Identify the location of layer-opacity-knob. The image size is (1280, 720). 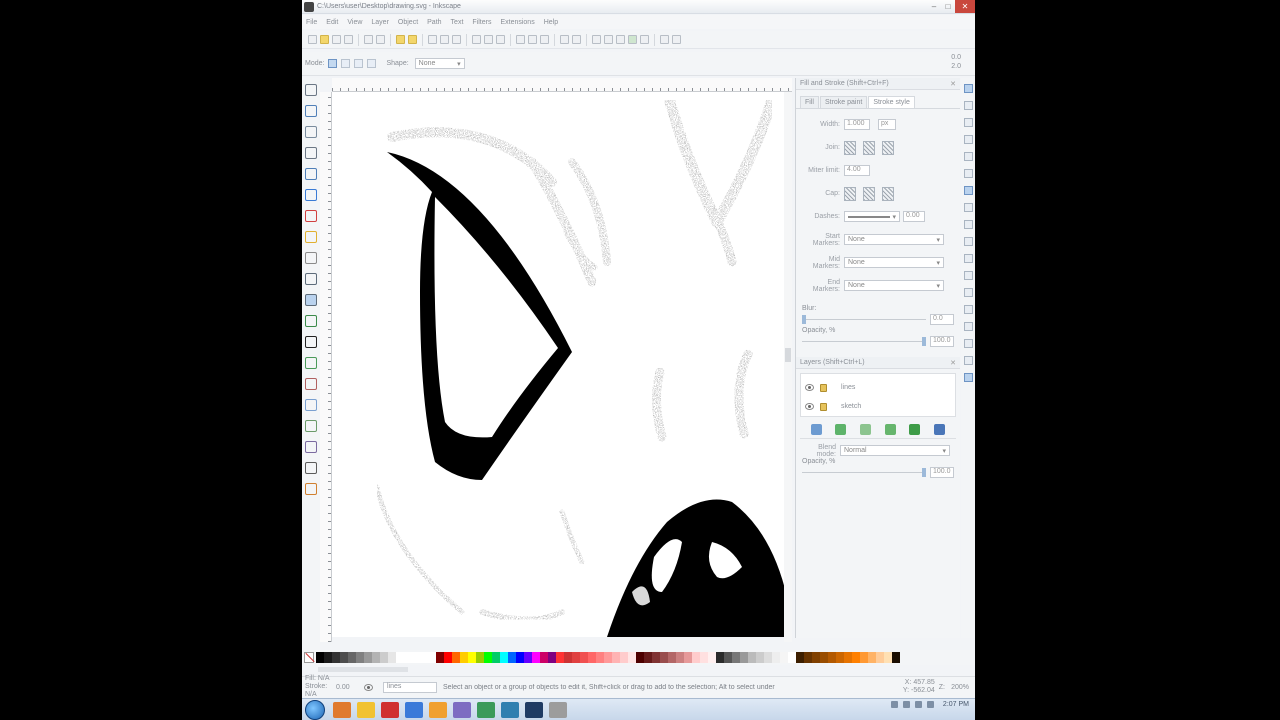
(924, 472).